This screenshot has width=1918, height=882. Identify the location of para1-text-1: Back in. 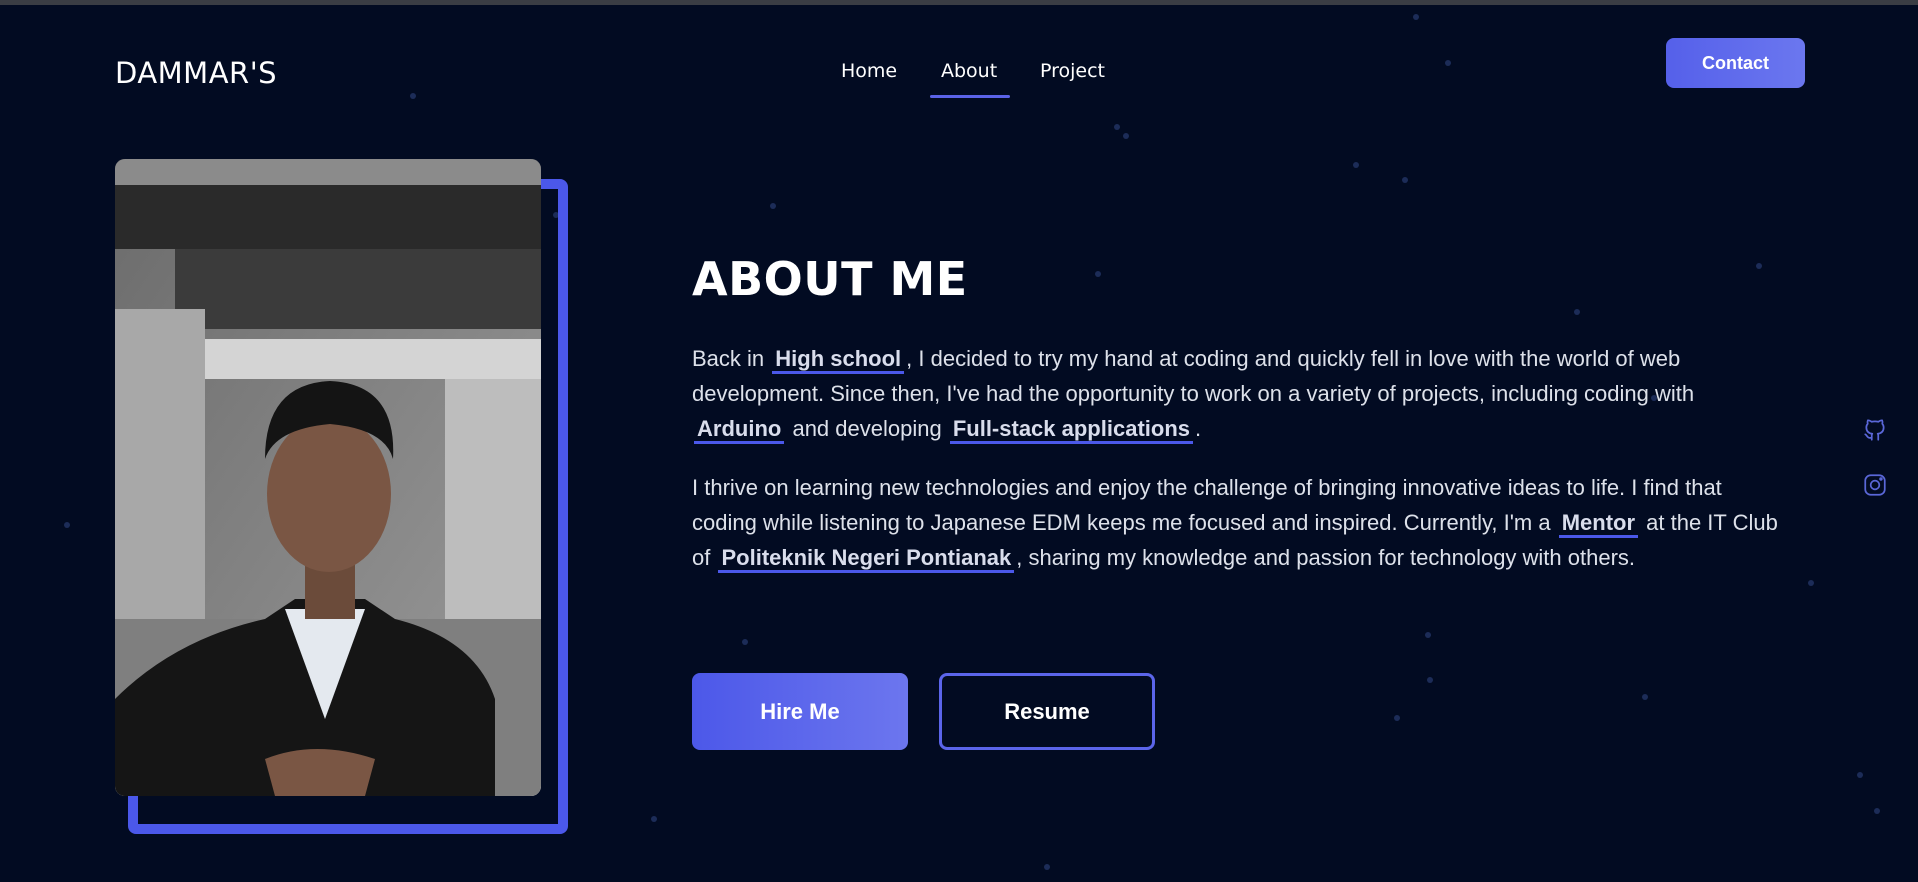
(728, 358).